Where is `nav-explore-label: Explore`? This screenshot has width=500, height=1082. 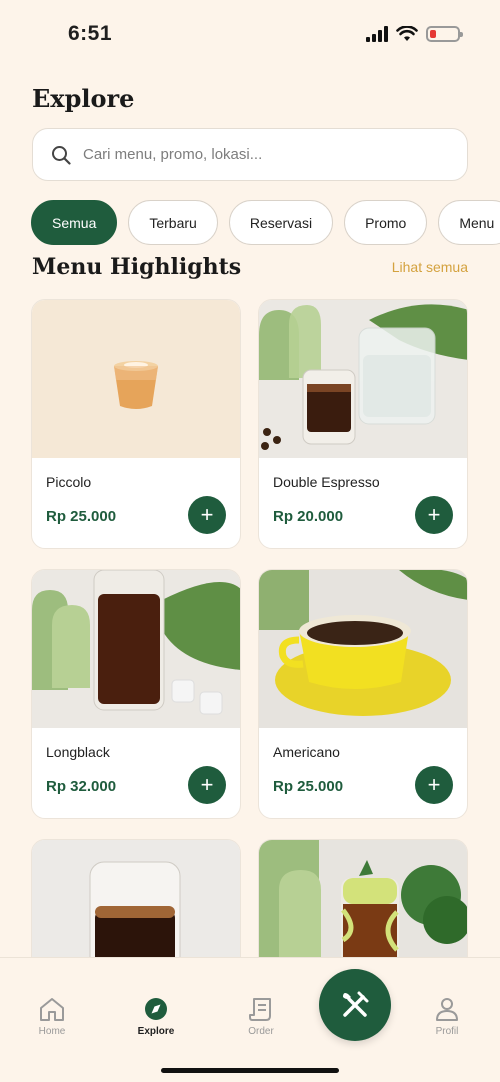
nav-explore-label: Explore is located at coordinates (156, 1031).